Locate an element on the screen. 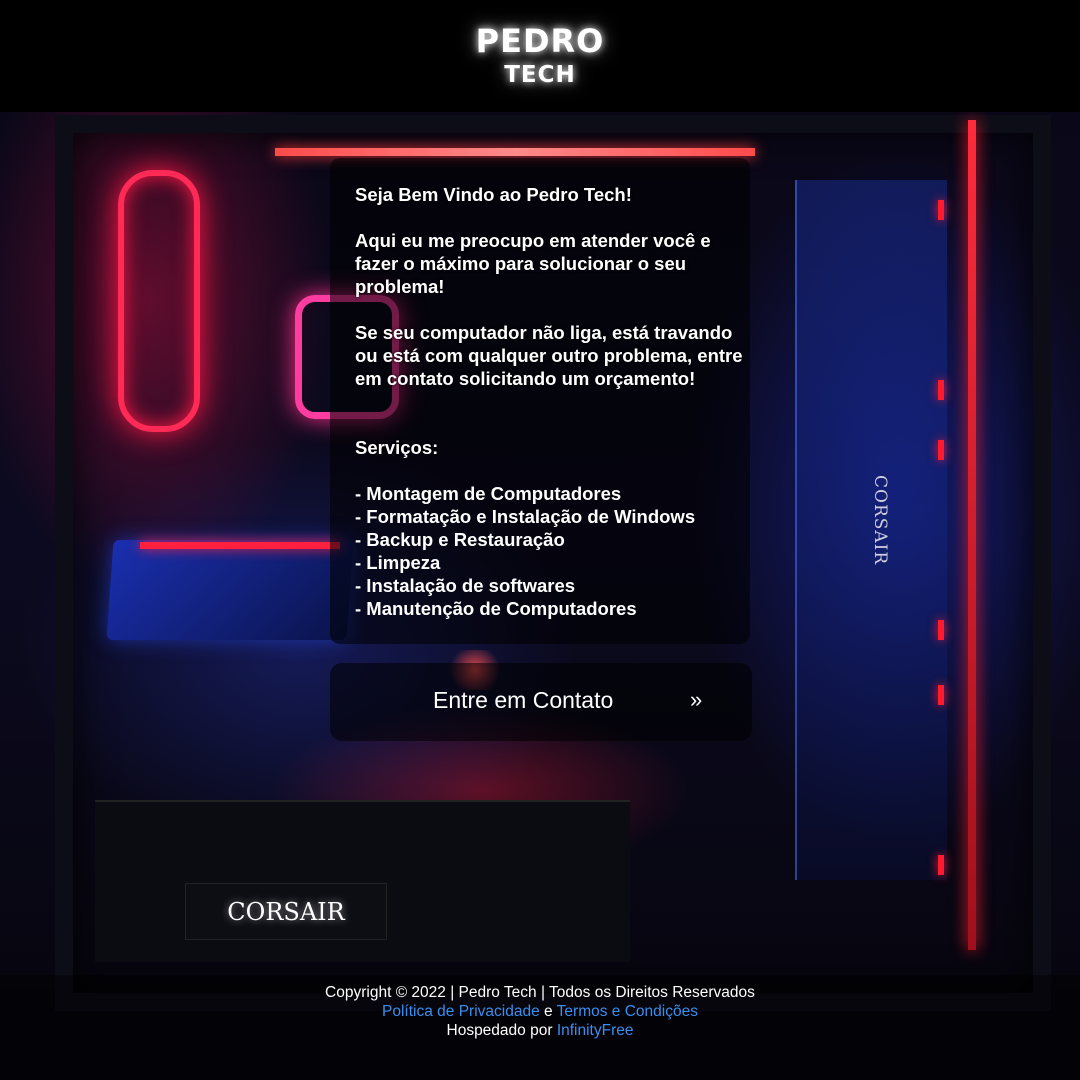 This screenshot has height=1080, width=1080. corsair-vertical-logo: CORSAIR is located at coordinates (880, 520).